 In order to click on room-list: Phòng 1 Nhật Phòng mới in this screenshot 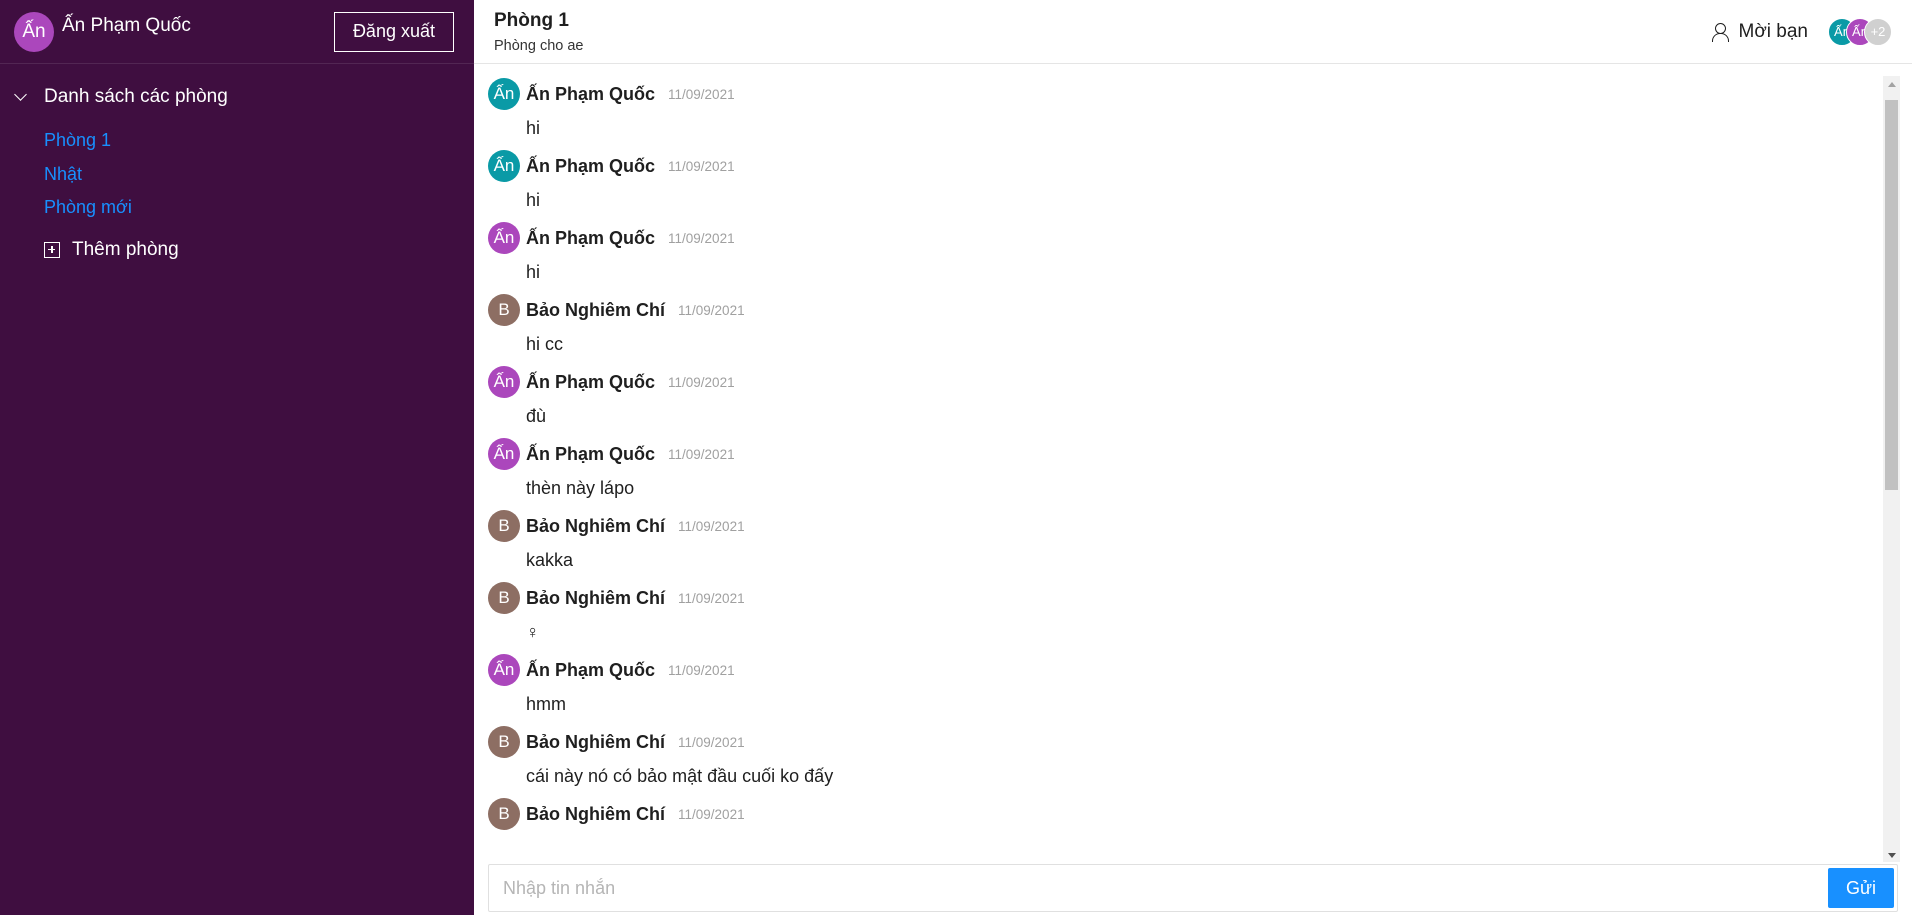, I will do `click(237, 170)`.